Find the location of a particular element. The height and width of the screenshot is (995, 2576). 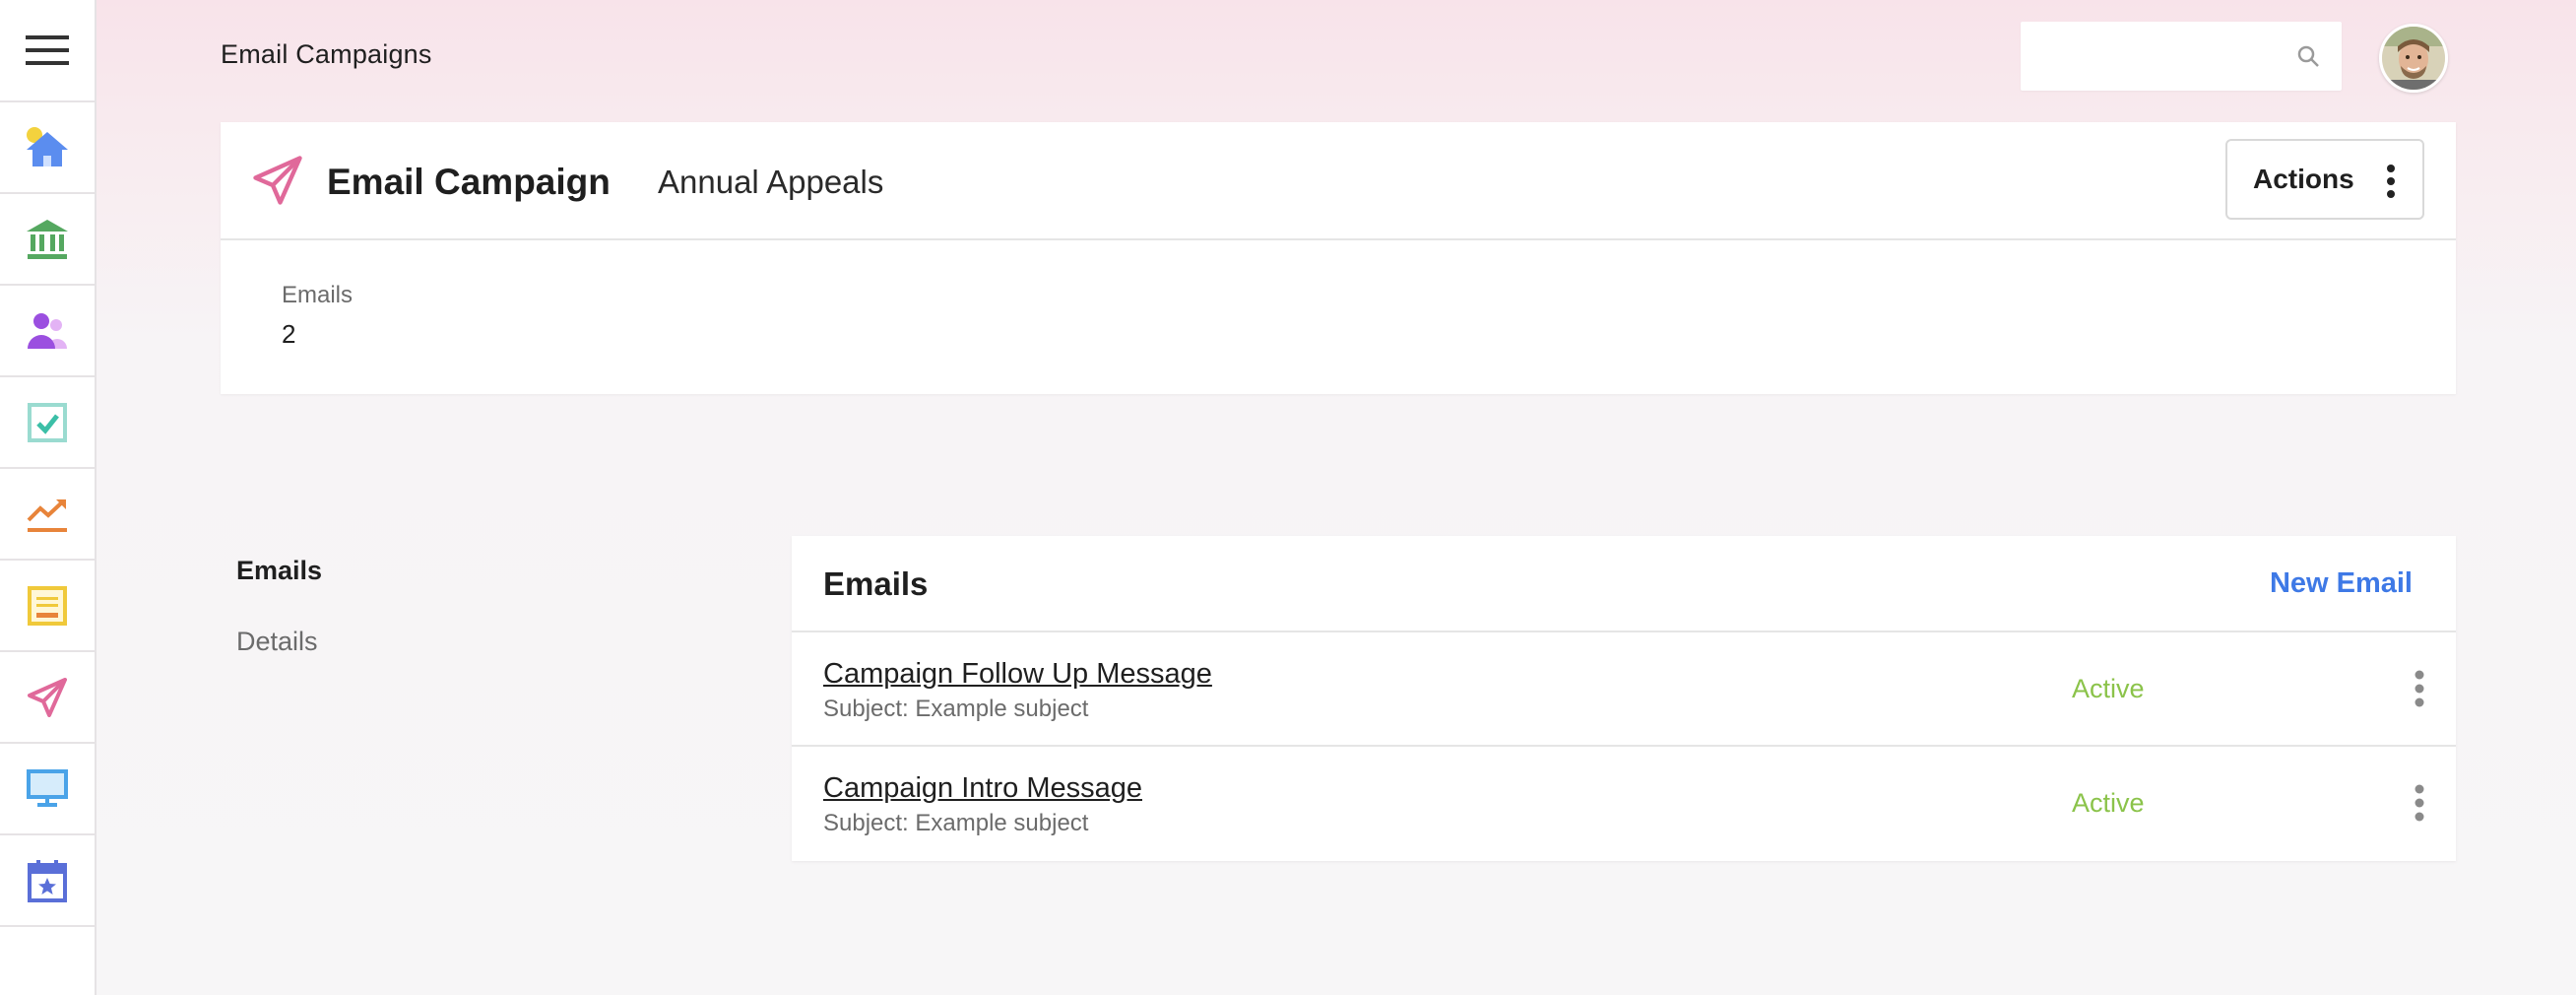

calendar-icon is located at coordinates (47, 880).